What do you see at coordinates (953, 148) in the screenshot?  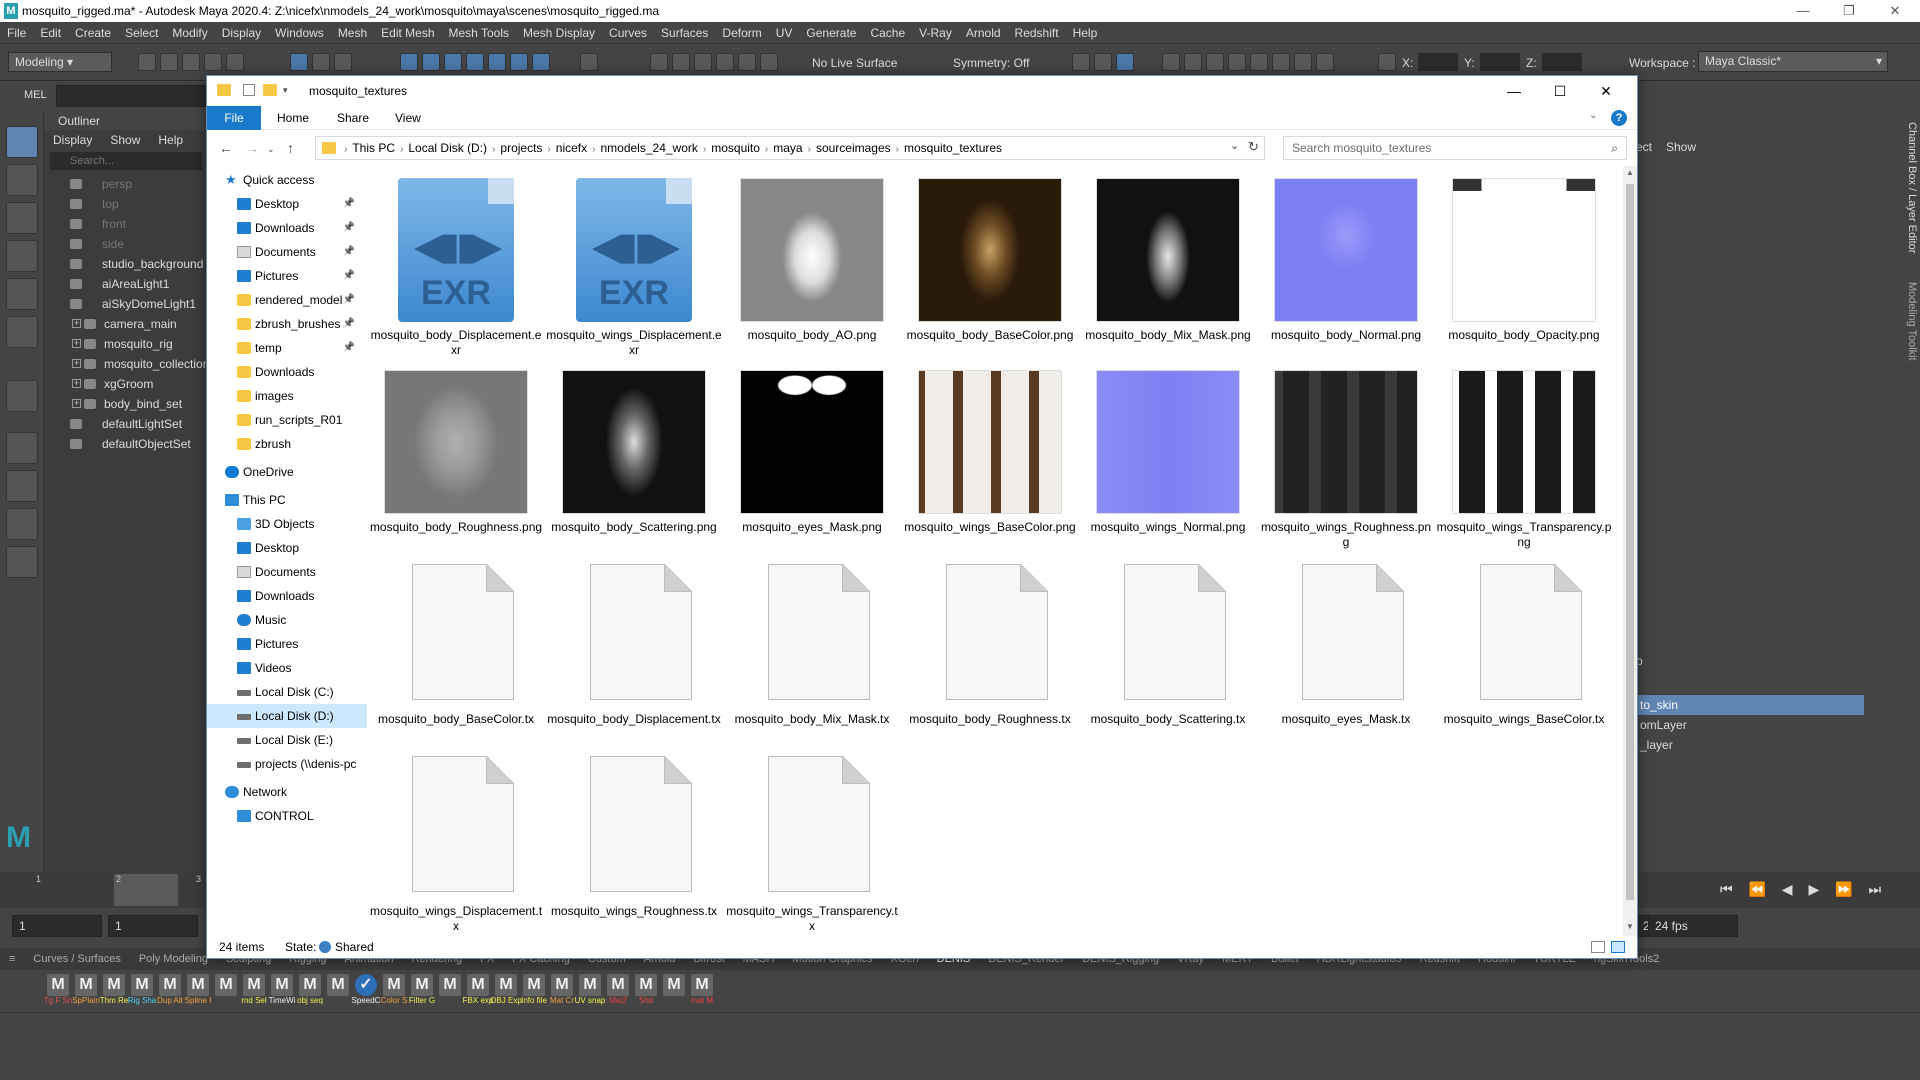 I see `breadcrumb-item: mosquito_textures` at bounding box center [953, 148].